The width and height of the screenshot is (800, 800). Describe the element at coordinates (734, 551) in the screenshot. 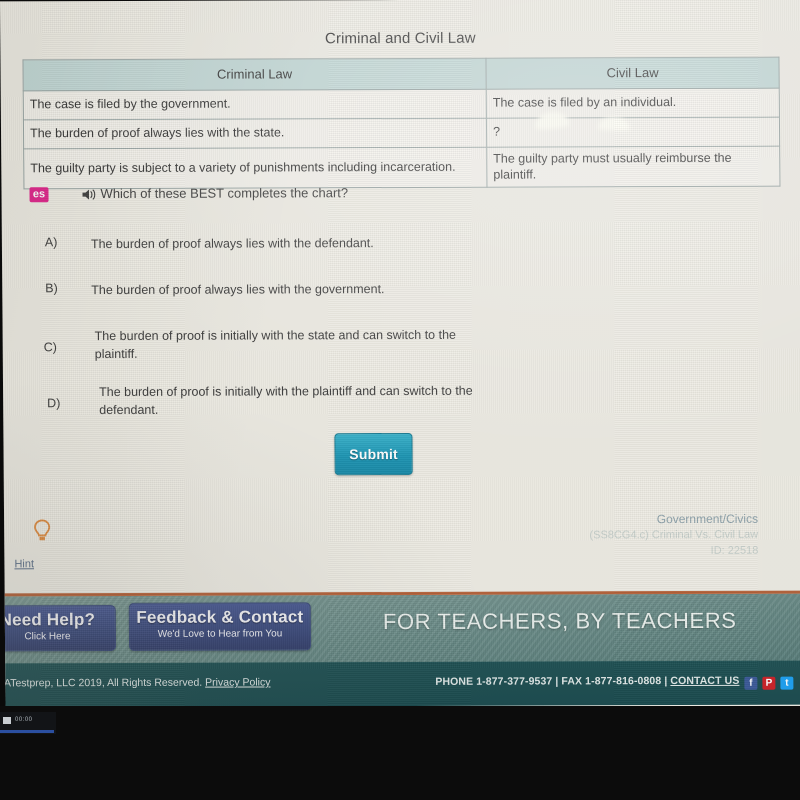

I see `question-id-label: ID: 22518` at that location.